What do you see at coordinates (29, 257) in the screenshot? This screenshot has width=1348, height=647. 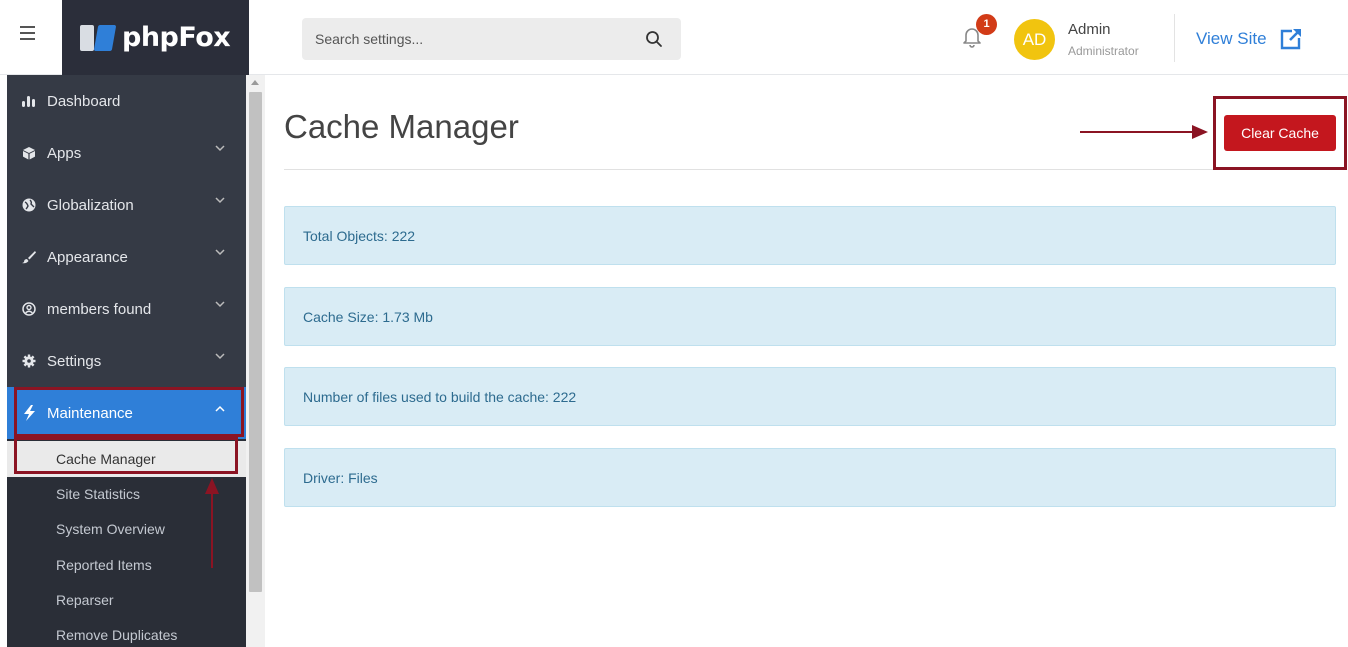 I see `brush-icon` at bounding box center [29, 257].